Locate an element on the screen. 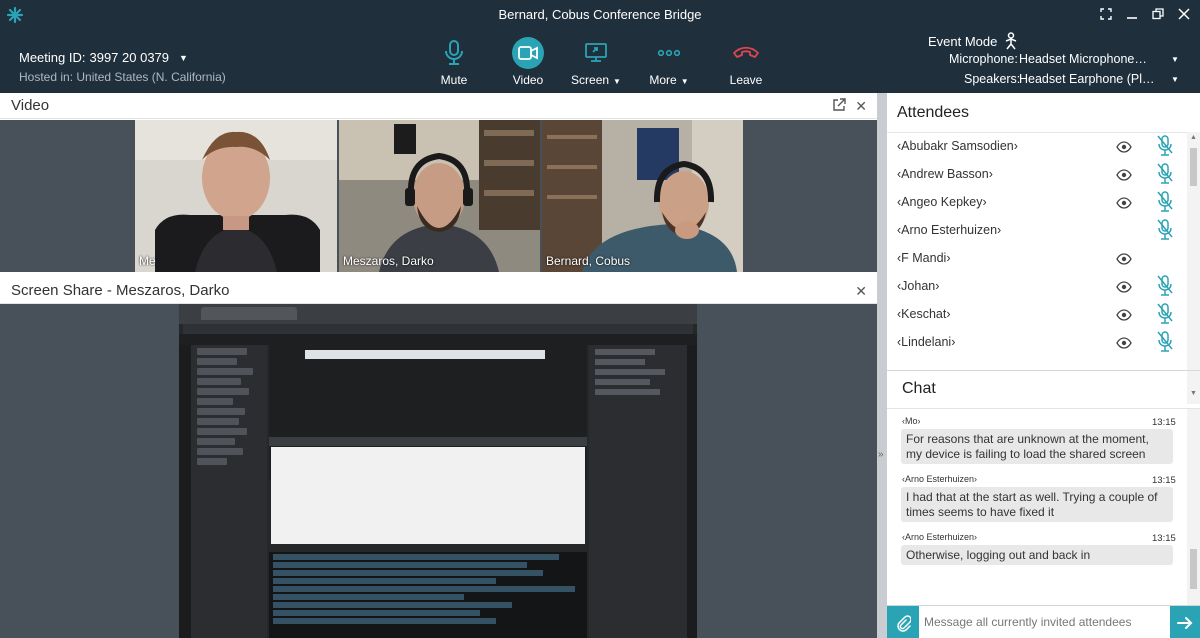 The image size is (1200, 638). attendee-row: ‹Andrew Basson› is located at coordinates (1037, 176).